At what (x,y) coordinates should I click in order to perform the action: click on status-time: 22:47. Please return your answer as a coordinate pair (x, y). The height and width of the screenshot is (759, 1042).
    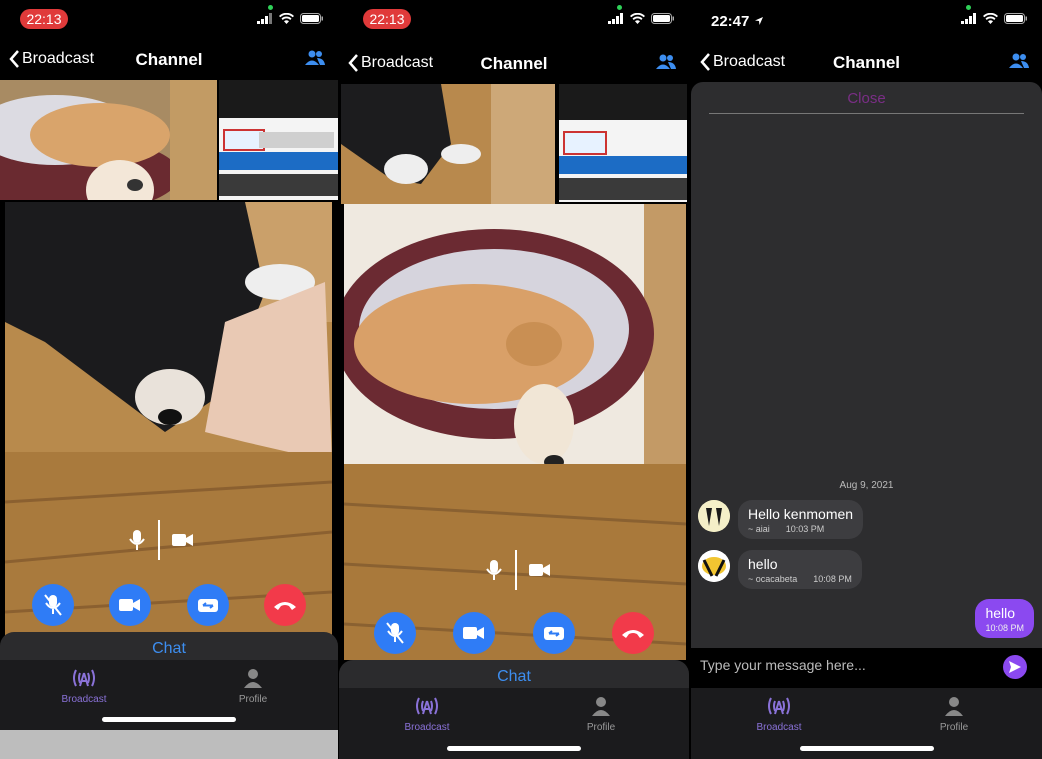
    Looking at the image, I should click on (737, 21).